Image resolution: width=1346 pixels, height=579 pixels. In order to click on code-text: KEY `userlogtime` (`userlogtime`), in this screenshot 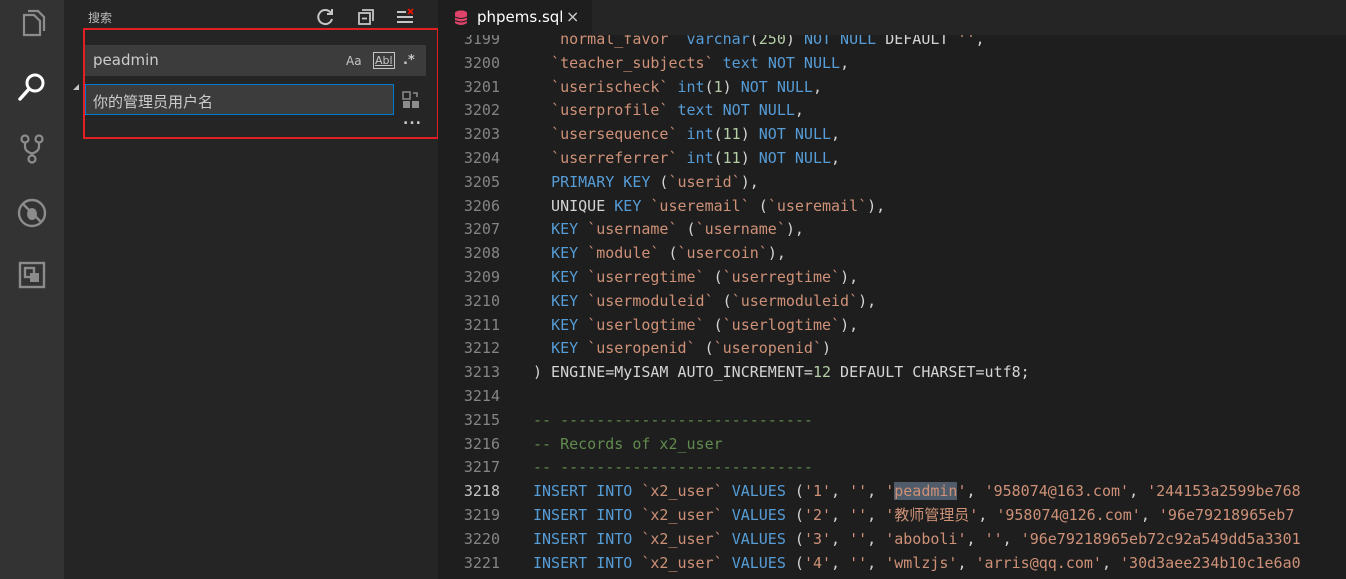, I will do `click(695, 325)`.